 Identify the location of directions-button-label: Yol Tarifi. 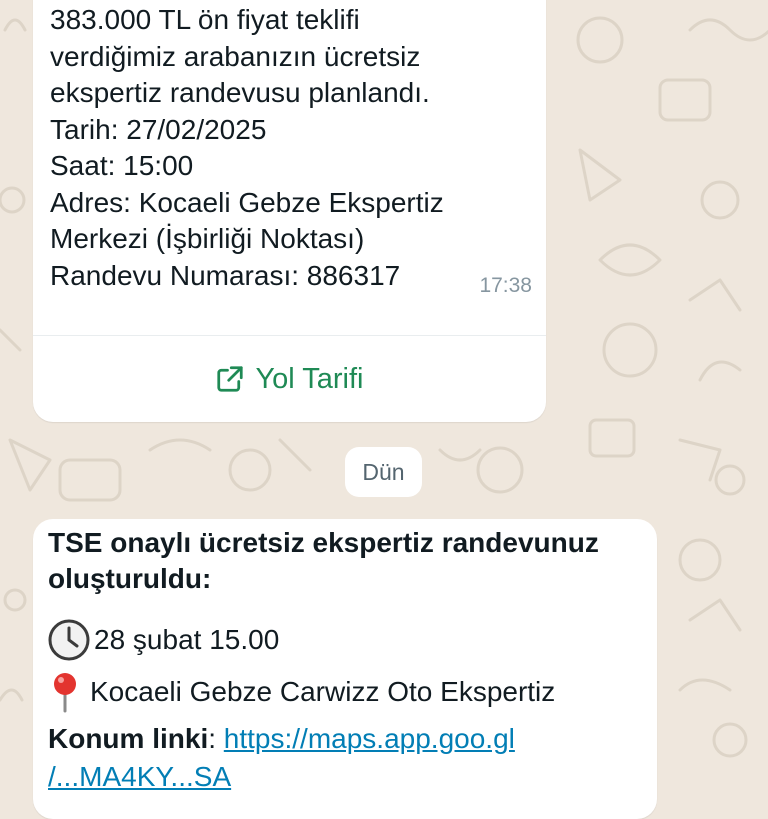
(309, 378).